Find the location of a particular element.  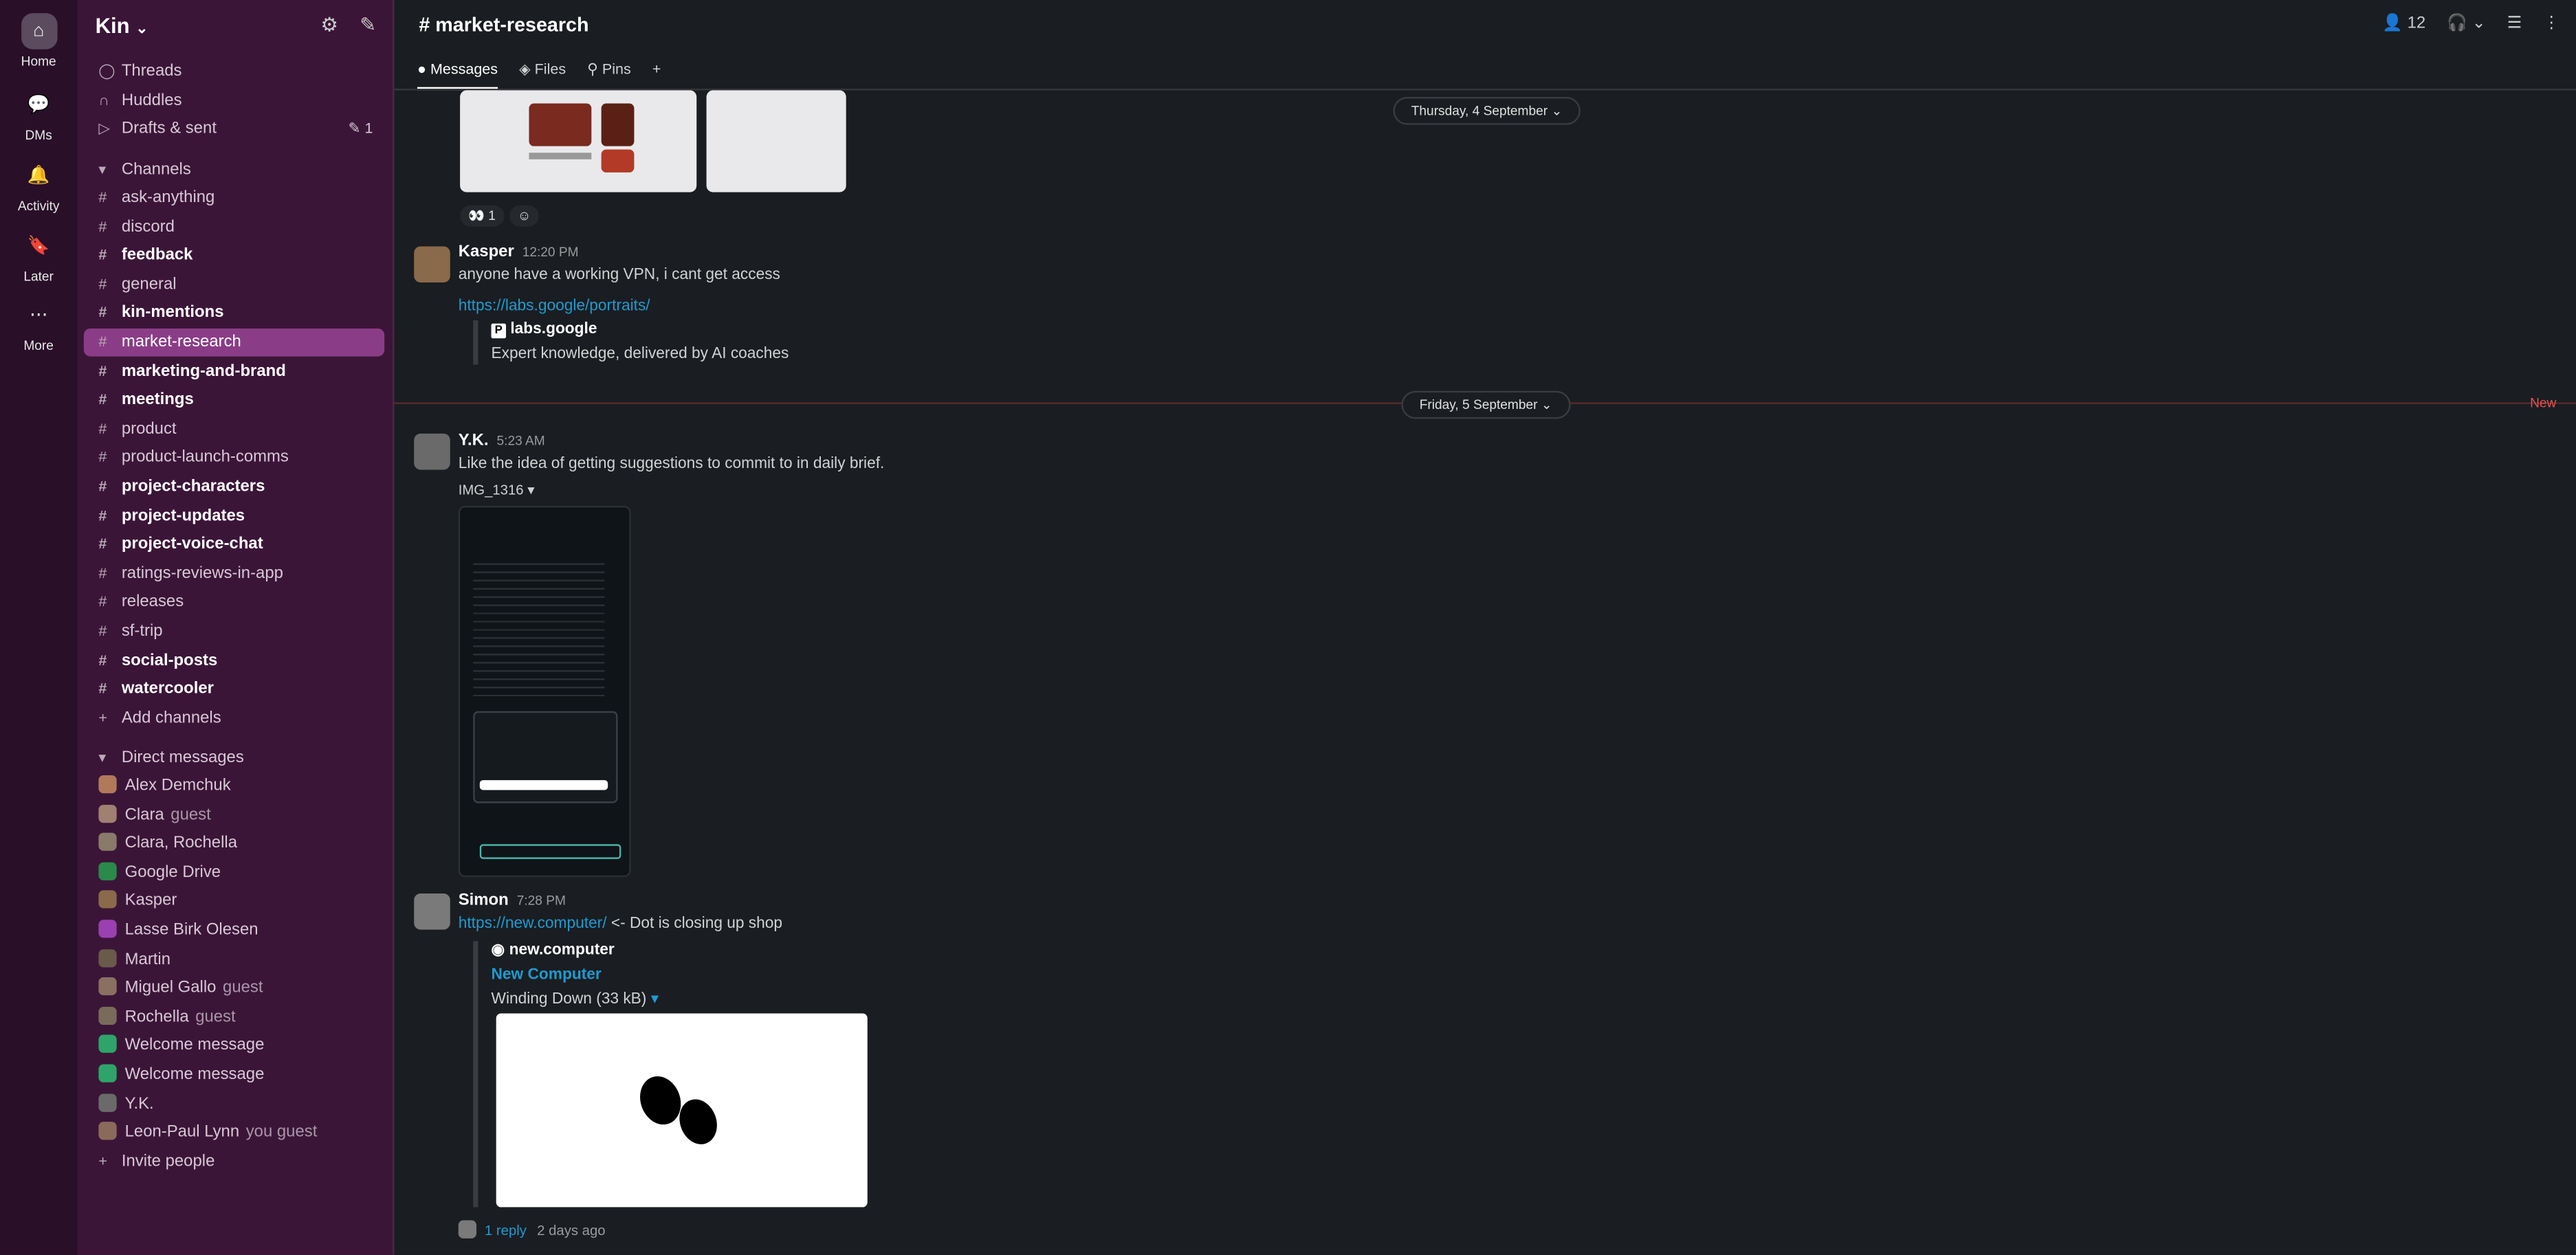

sidebar-item-market-research: # market-research is located at coordinates (234, 342).